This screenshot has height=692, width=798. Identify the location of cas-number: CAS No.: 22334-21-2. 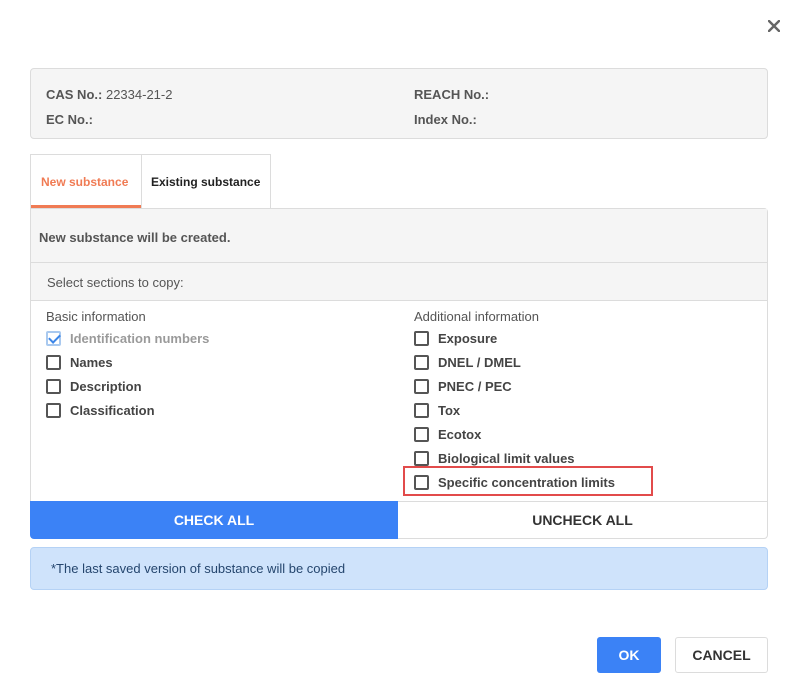
(109, 94).